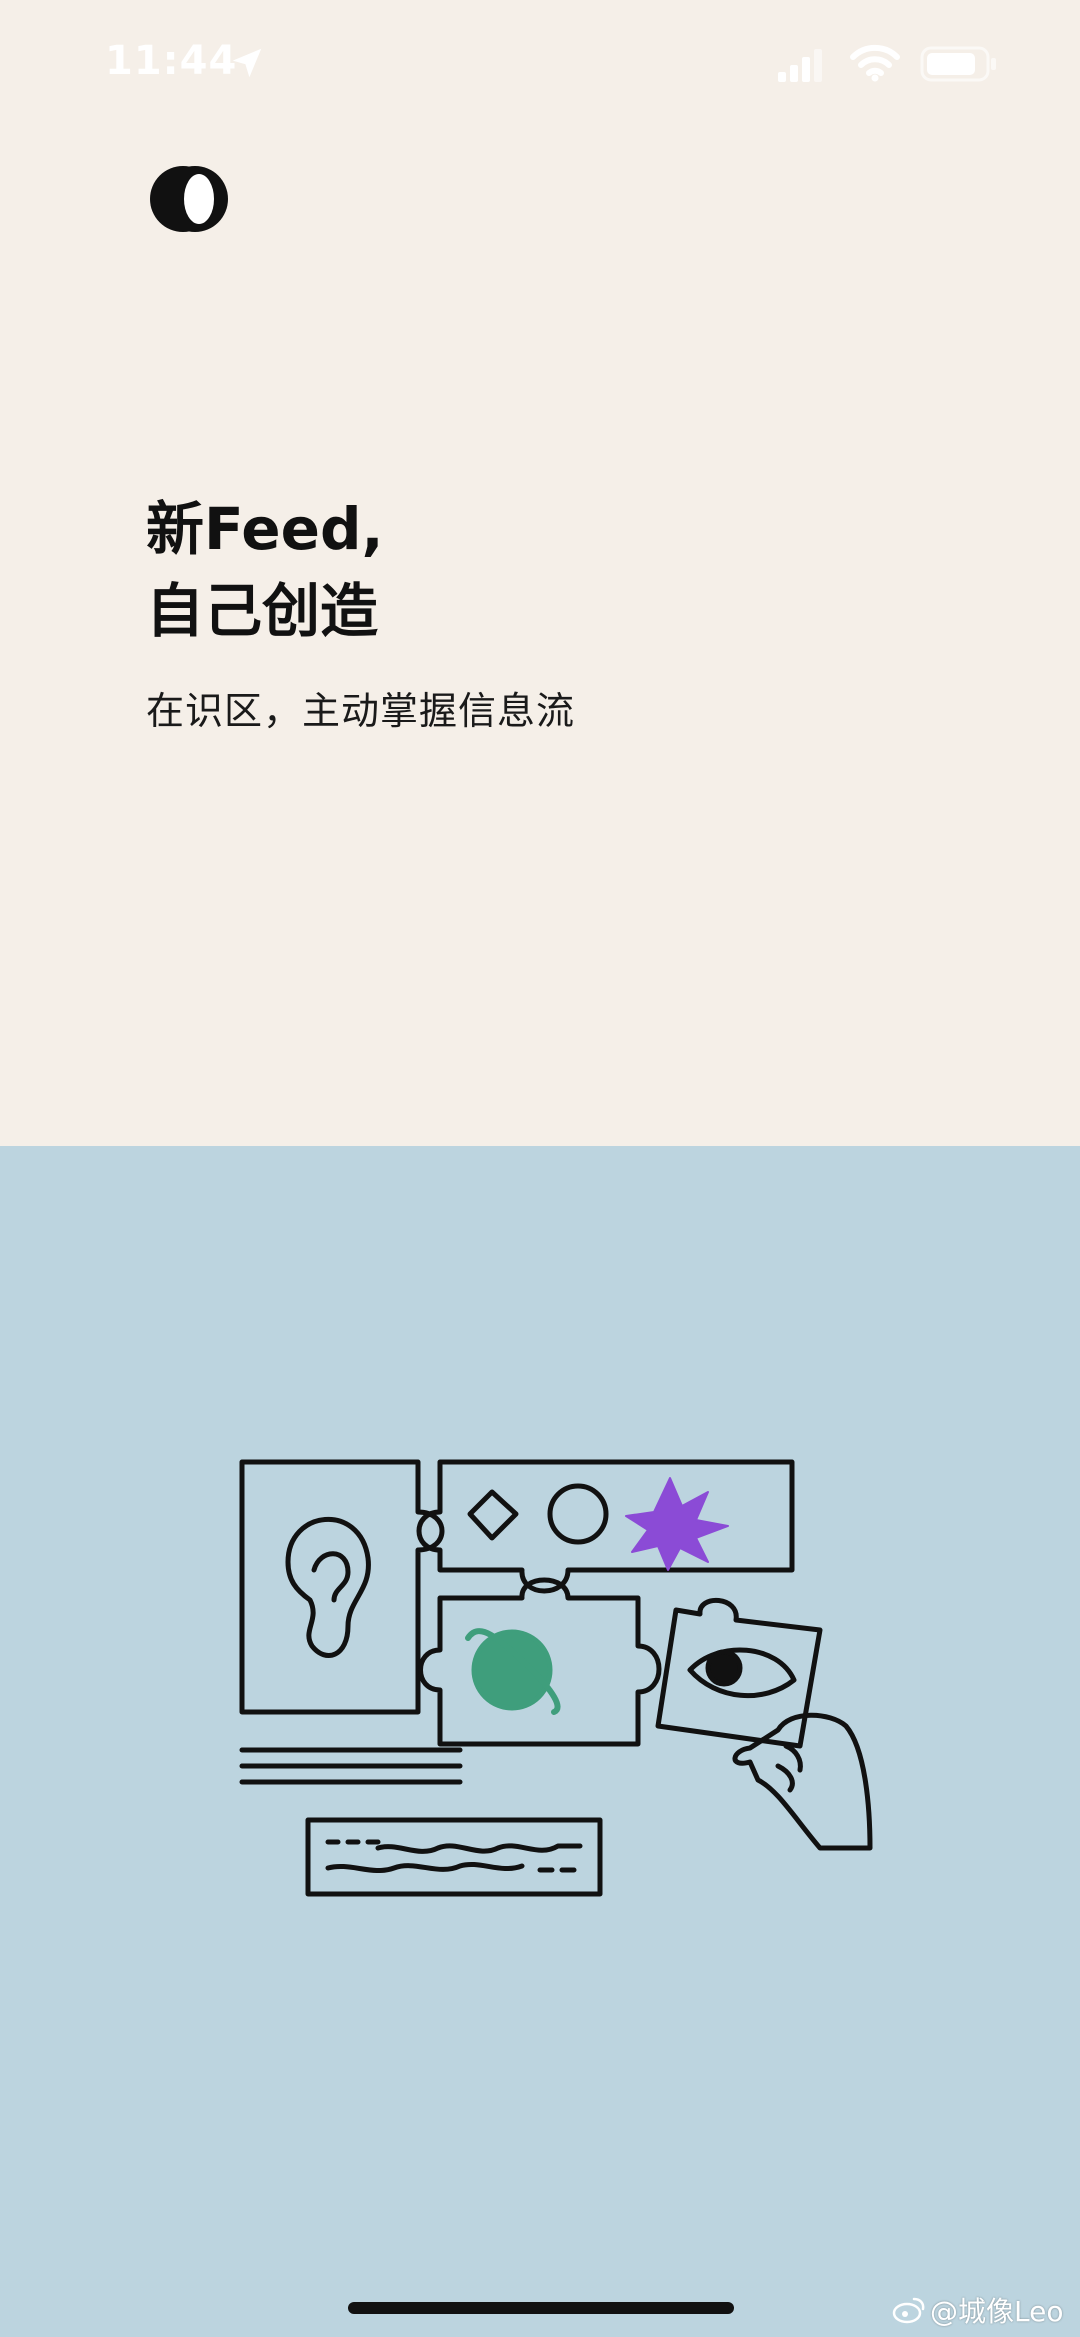 The height and width of the screenshot is (2337, 1080). What do you see at coordinates (171, 61) in the screenshot?
I see `status-time: 11:44` at bounding box center [171, 61].